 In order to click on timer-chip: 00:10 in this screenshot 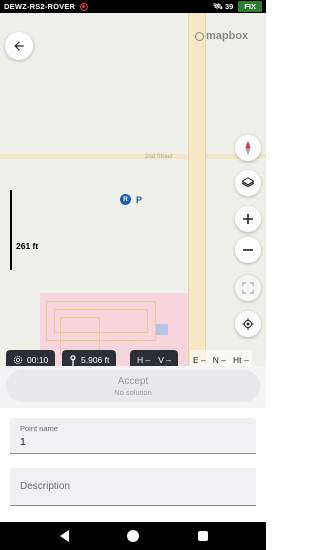, I will do `click(31, 358)`.